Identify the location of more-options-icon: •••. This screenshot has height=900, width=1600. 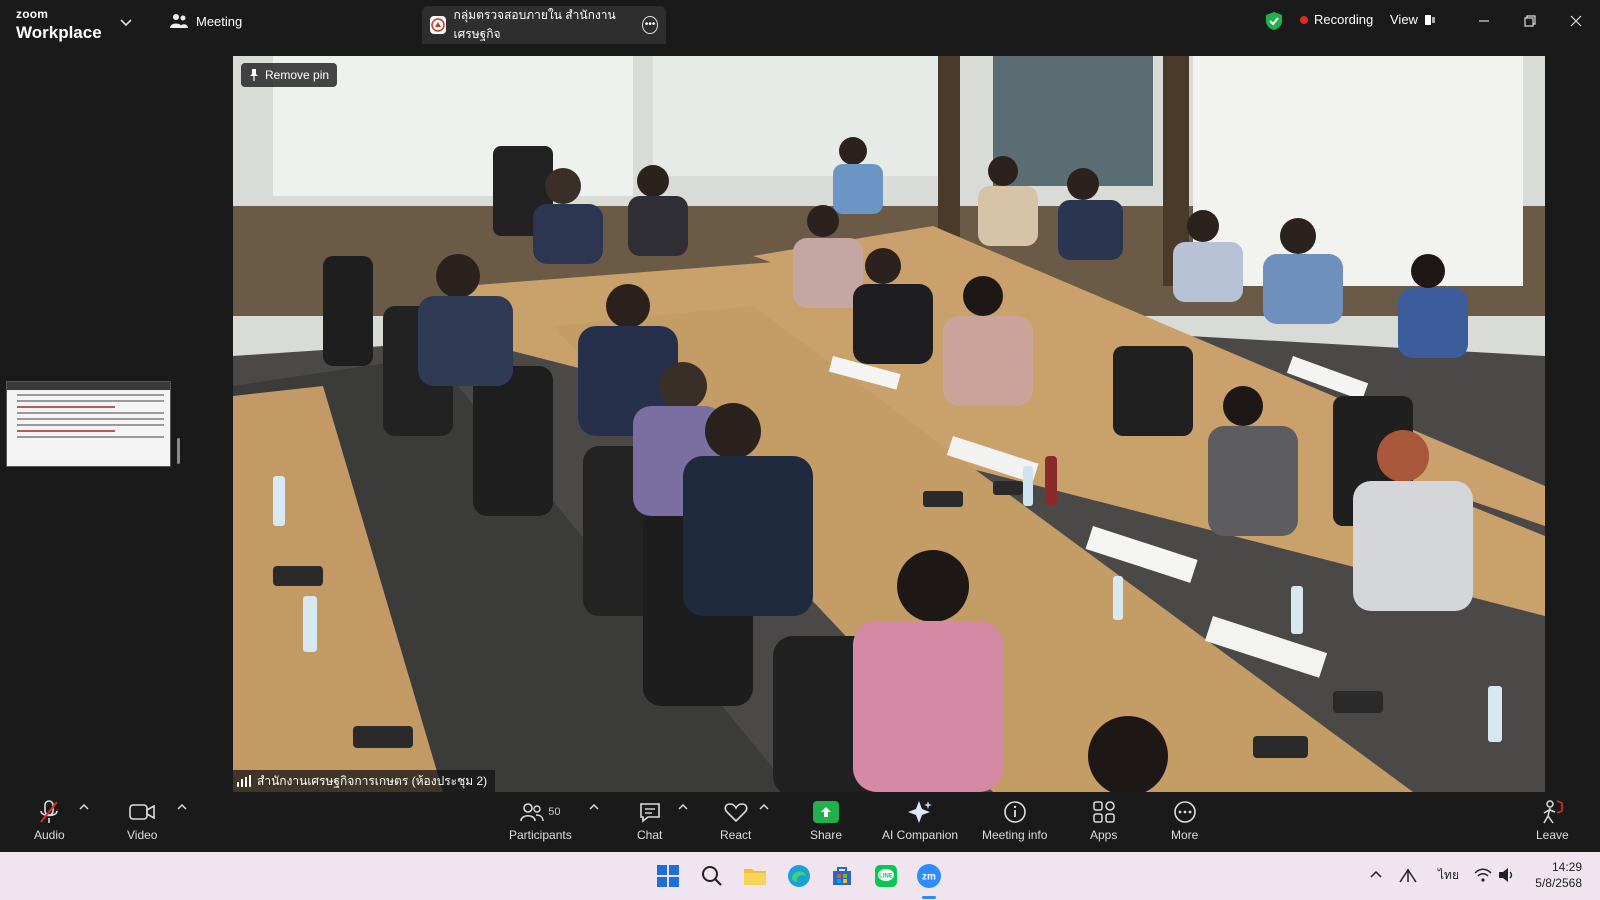
(650, 25).